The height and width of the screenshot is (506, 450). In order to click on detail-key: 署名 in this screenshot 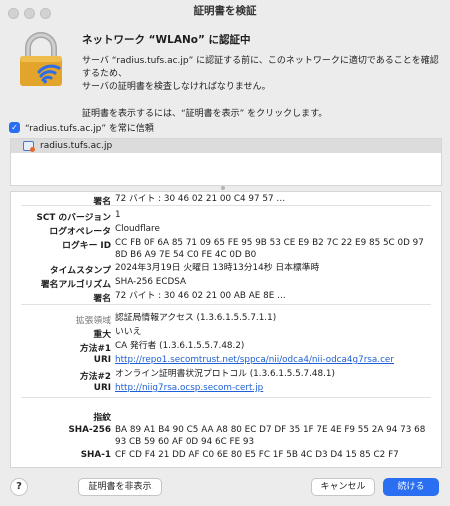, I will do `click(102, 299)`.